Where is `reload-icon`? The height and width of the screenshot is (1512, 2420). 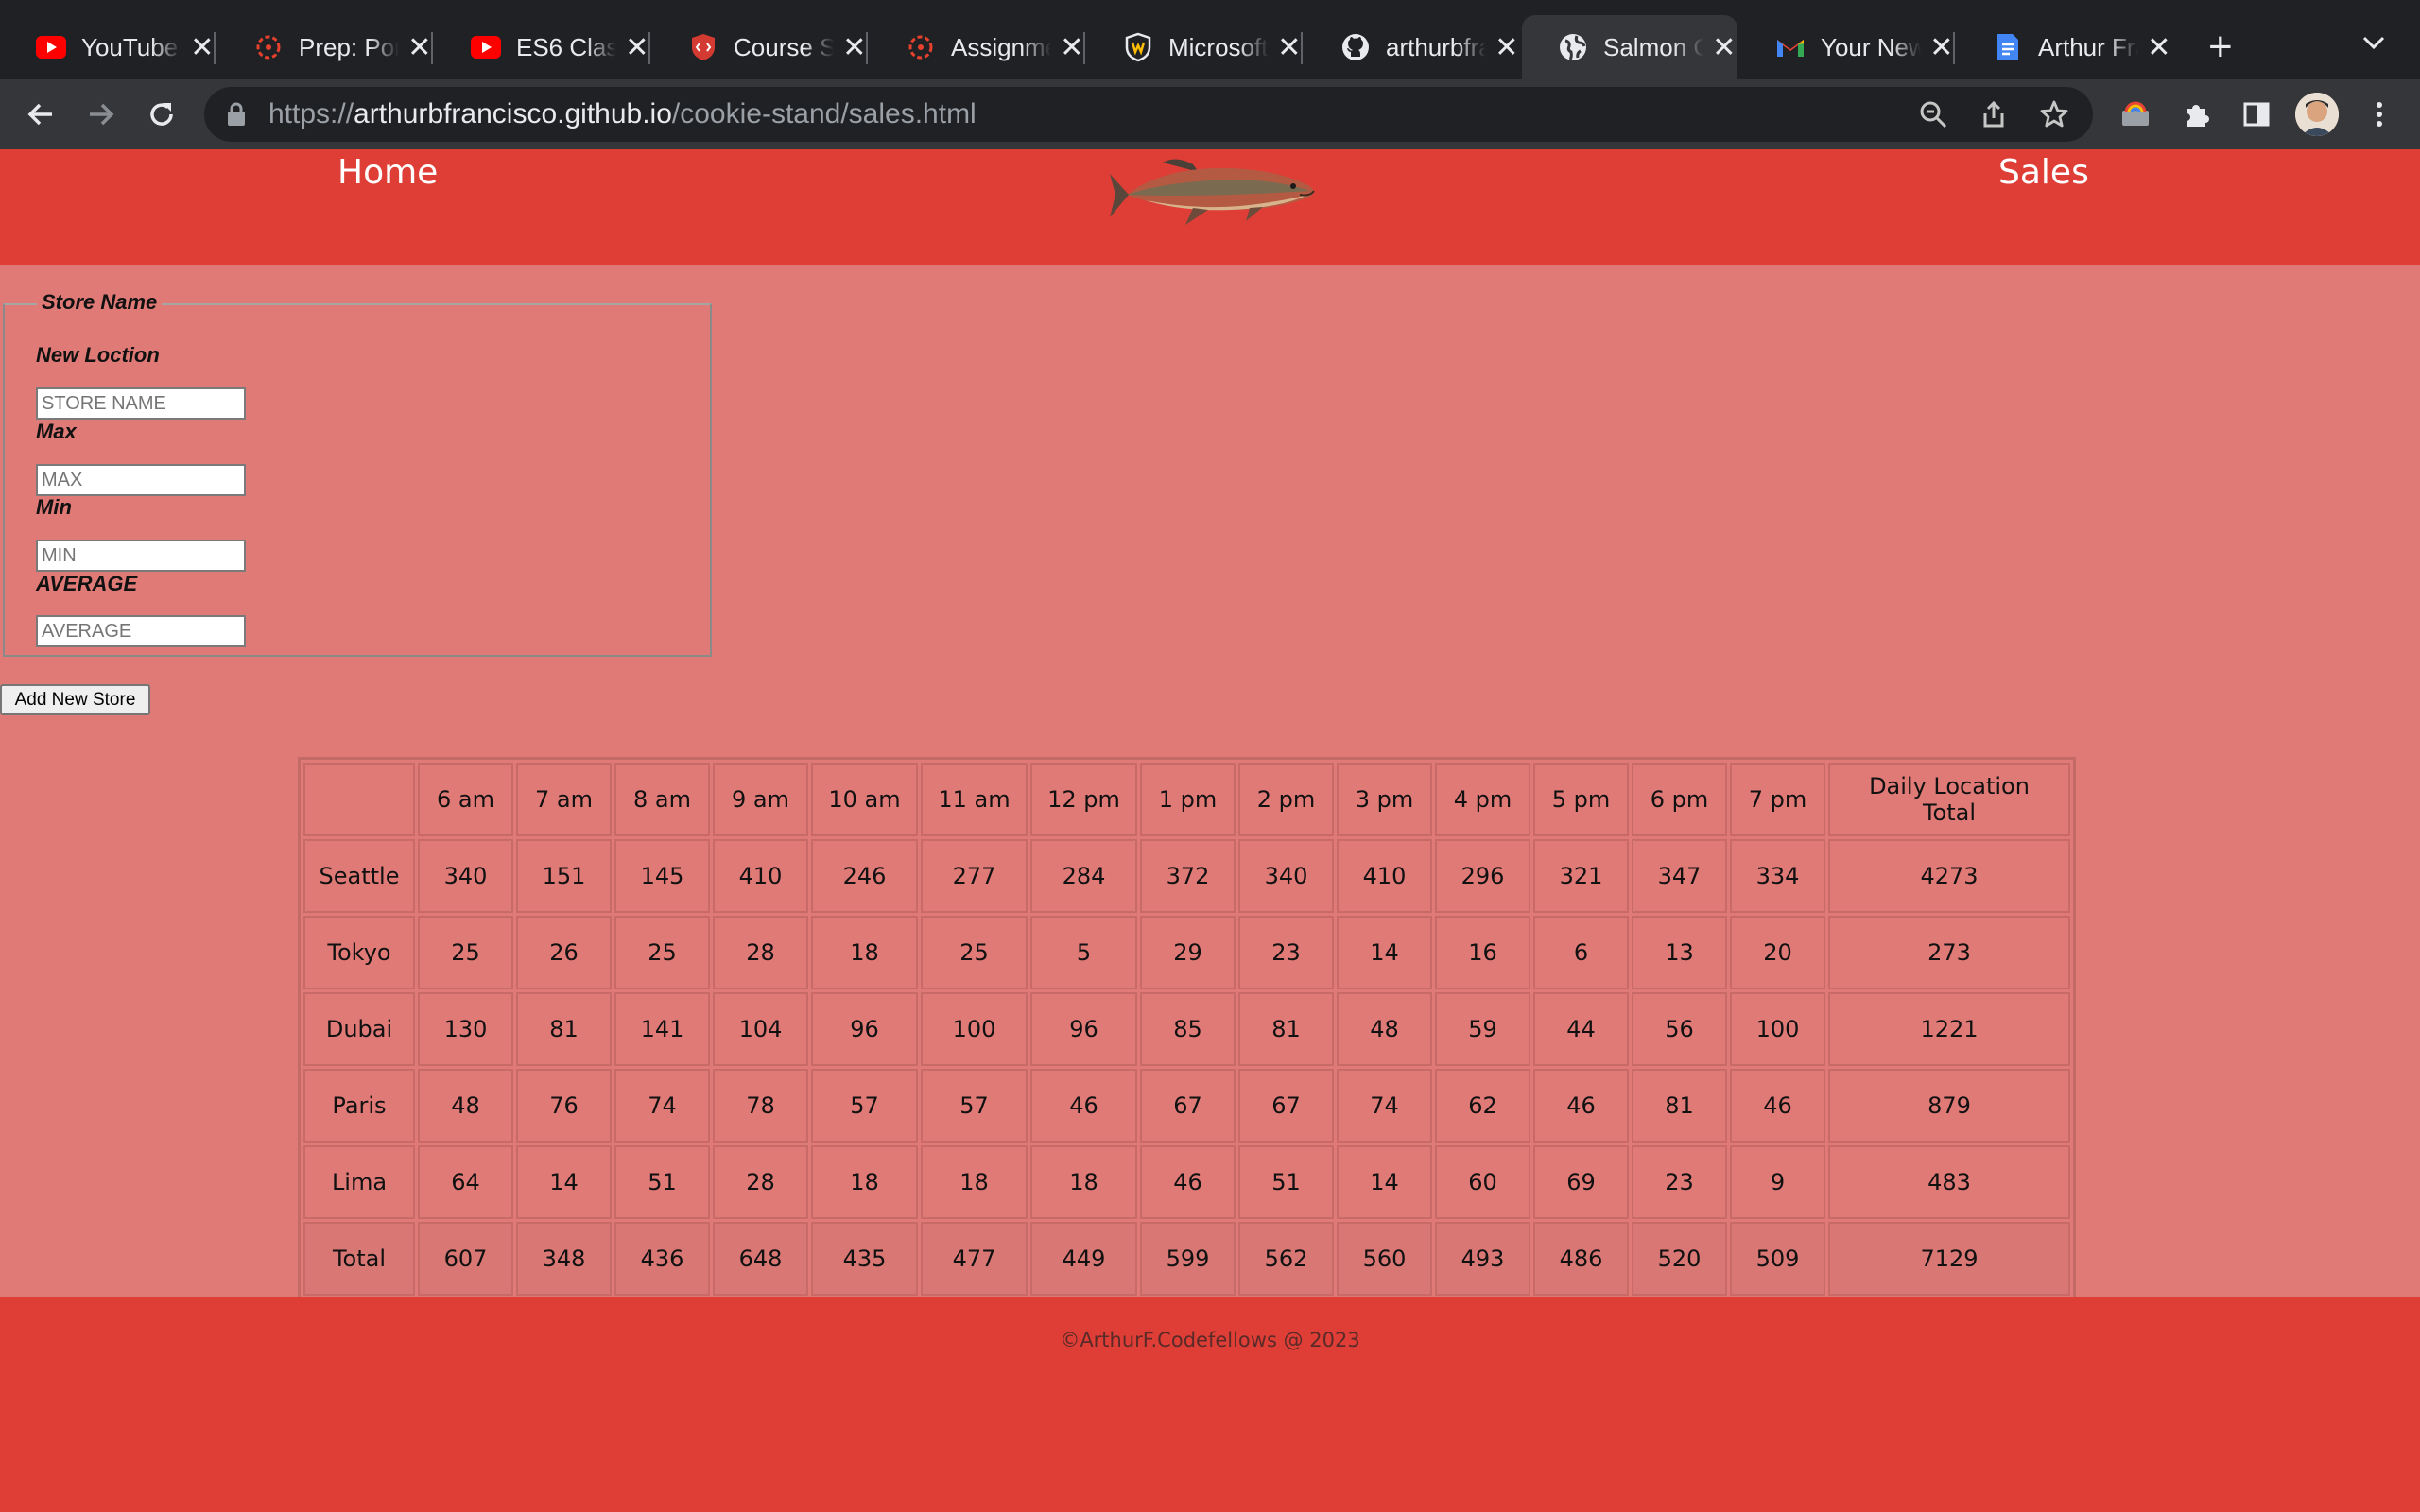 reload-icon is located at coordinates (161, 114).